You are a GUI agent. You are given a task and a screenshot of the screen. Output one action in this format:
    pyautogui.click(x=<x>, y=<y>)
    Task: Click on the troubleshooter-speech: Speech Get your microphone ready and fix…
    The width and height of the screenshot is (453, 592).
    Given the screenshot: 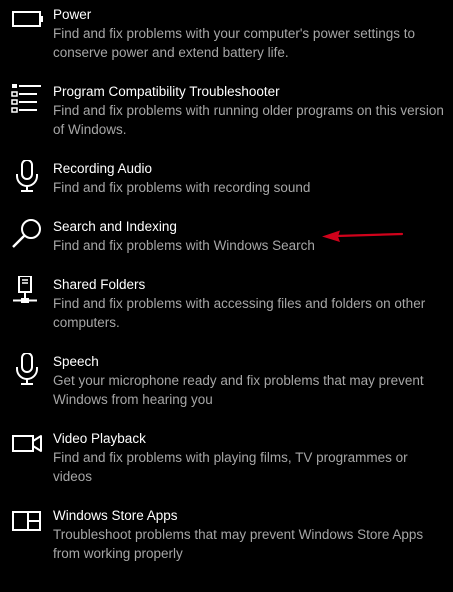 What is the action you would take?
    pyautogui.click(x=226, y=383)
    